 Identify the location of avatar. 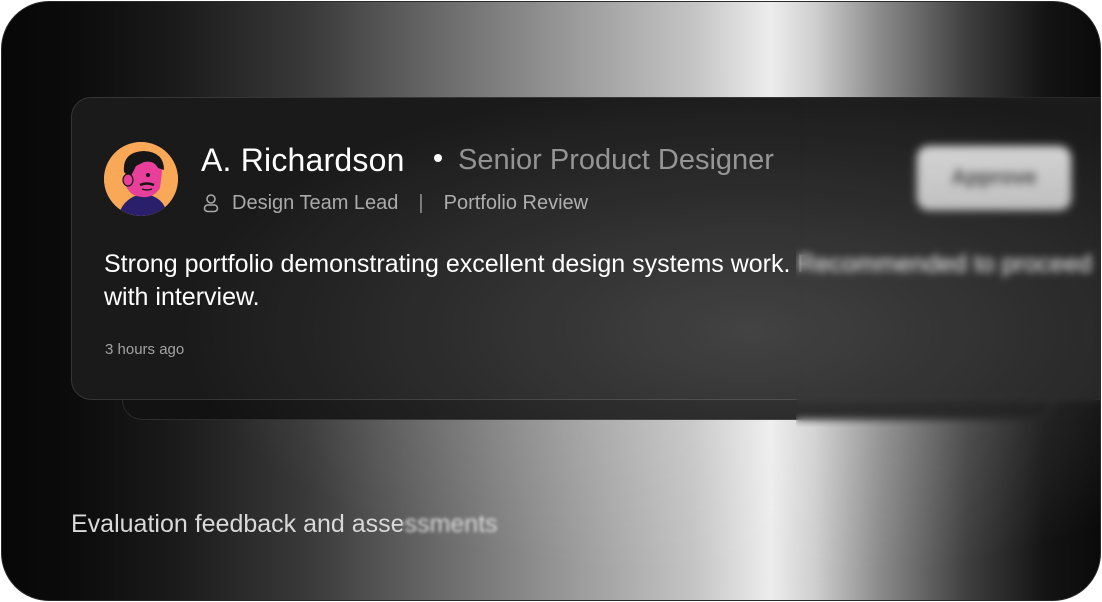
(141, 179).